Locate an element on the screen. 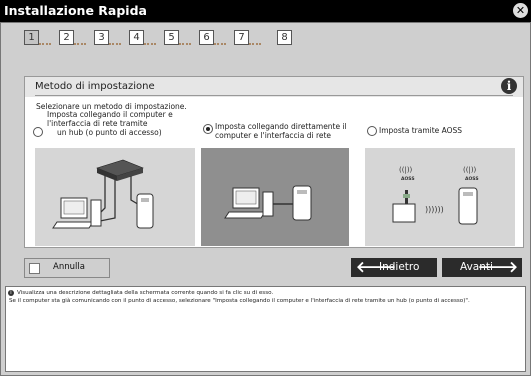  step-number: 7 is located at coordinates (241, 37).